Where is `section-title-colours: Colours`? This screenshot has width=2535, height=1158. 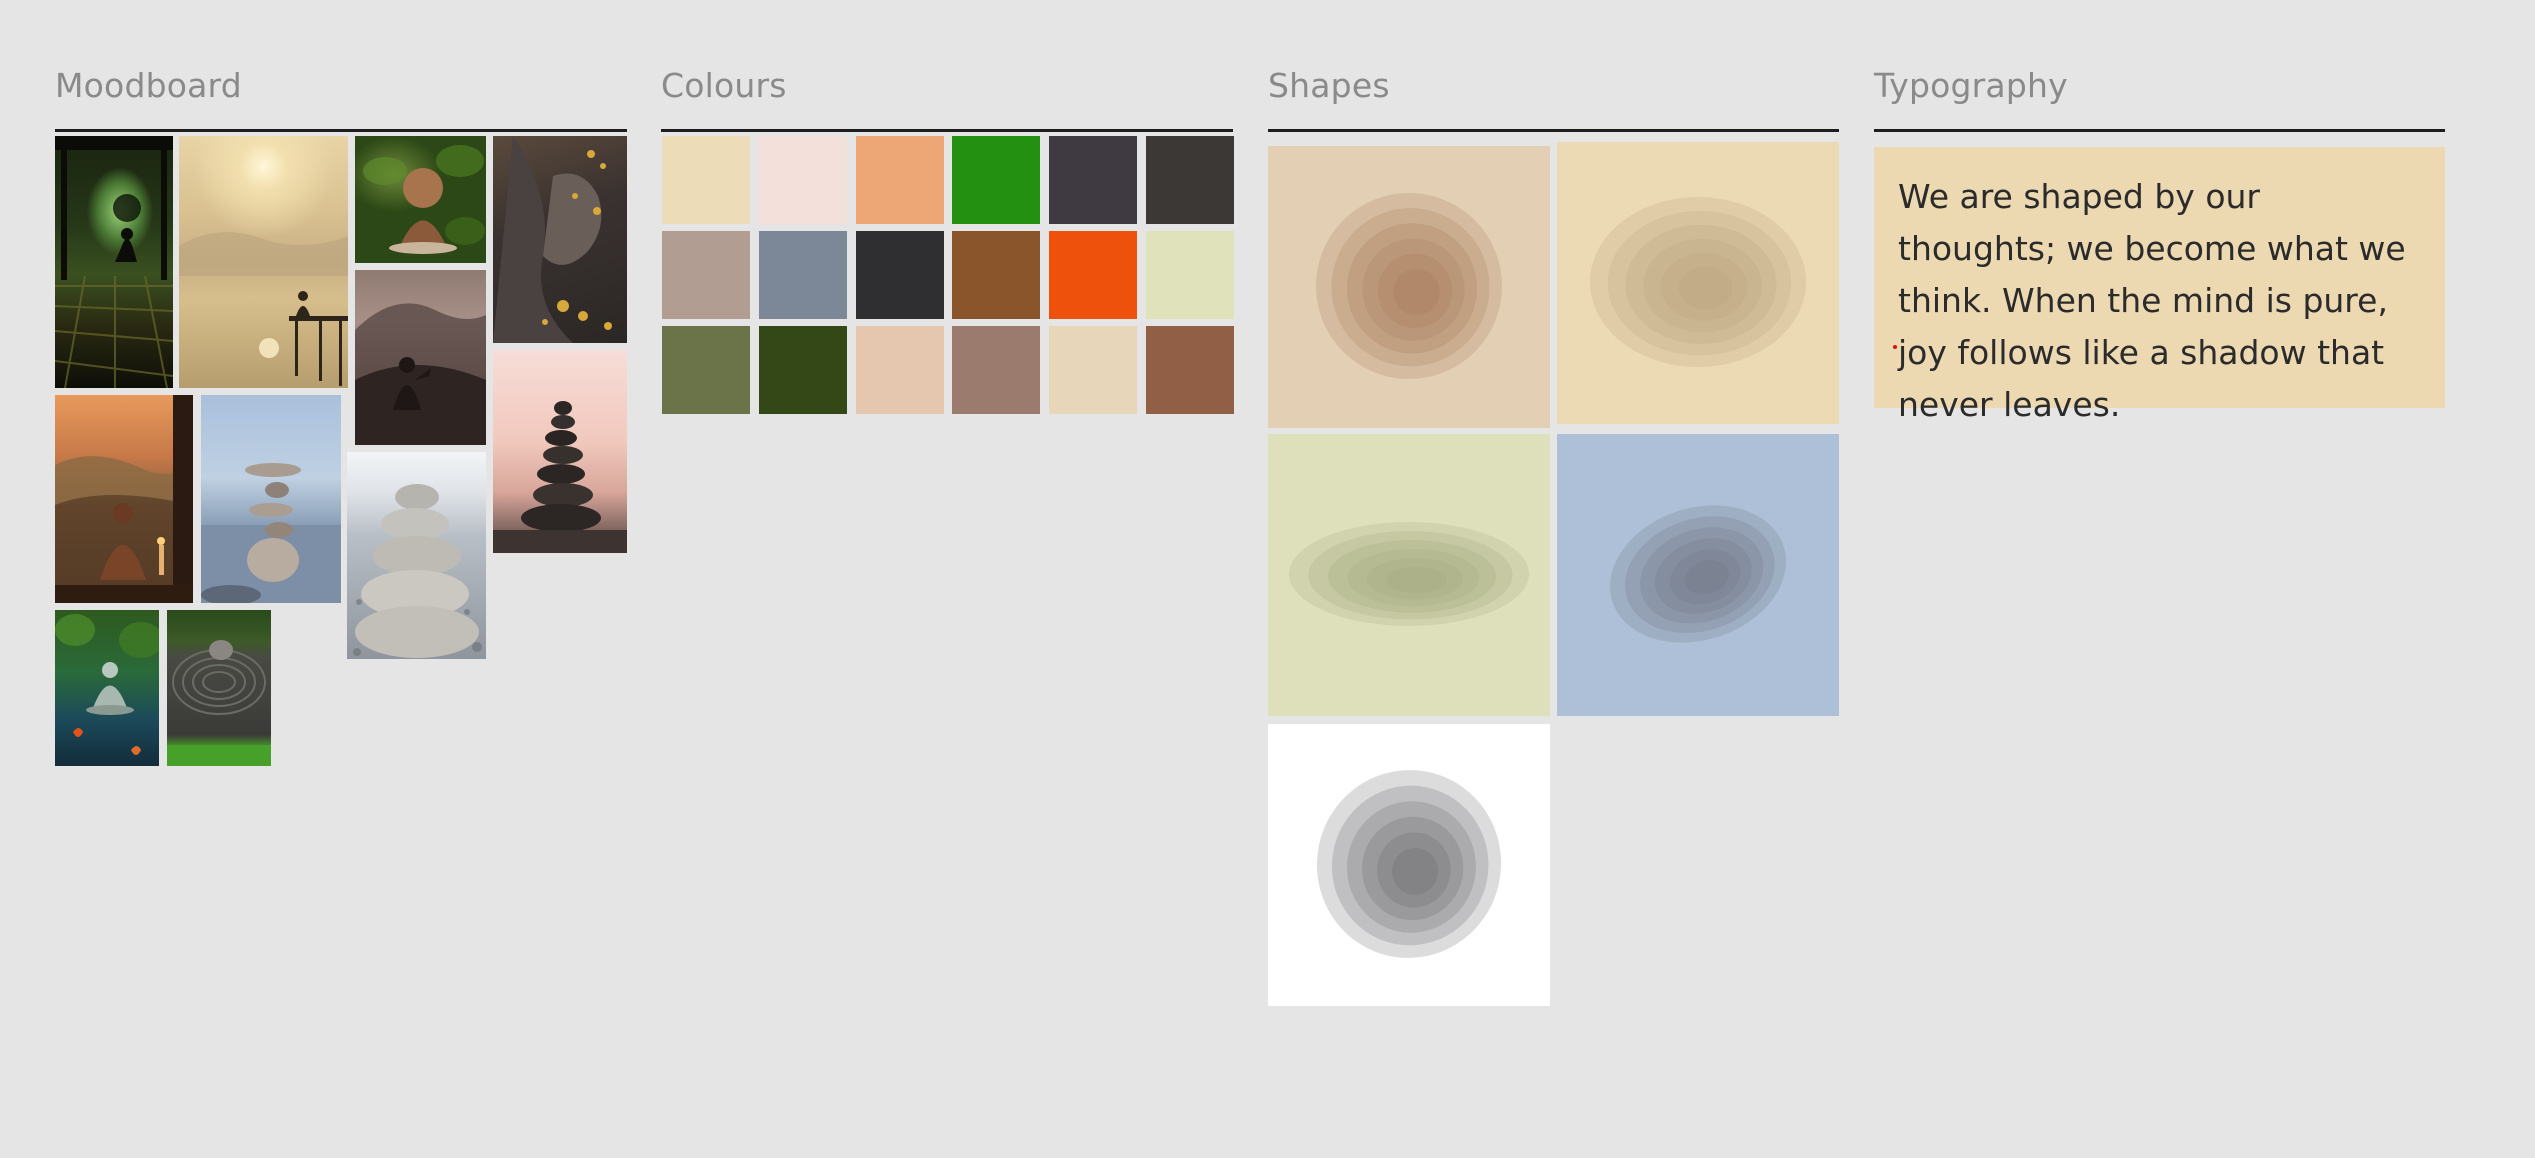
section-title-colours: Colours is located at coordinates (724, 85).